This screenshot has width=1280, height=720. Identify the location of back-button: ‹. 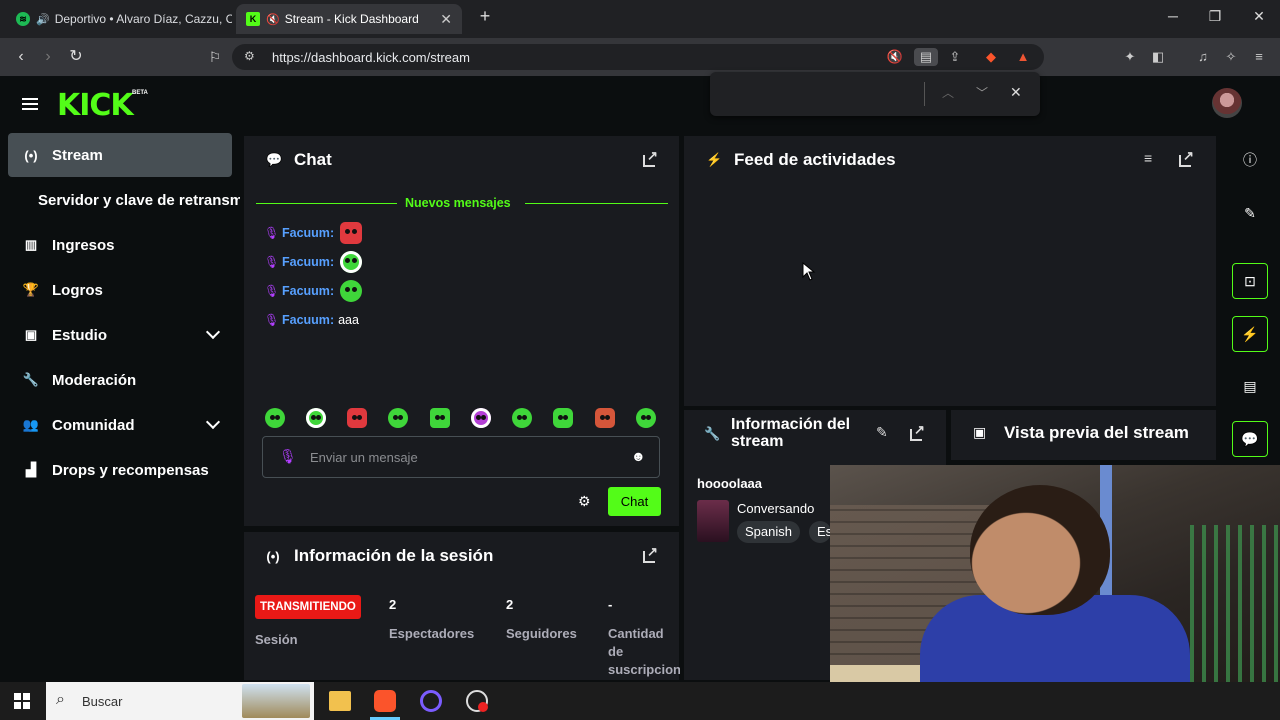
(21, 57).